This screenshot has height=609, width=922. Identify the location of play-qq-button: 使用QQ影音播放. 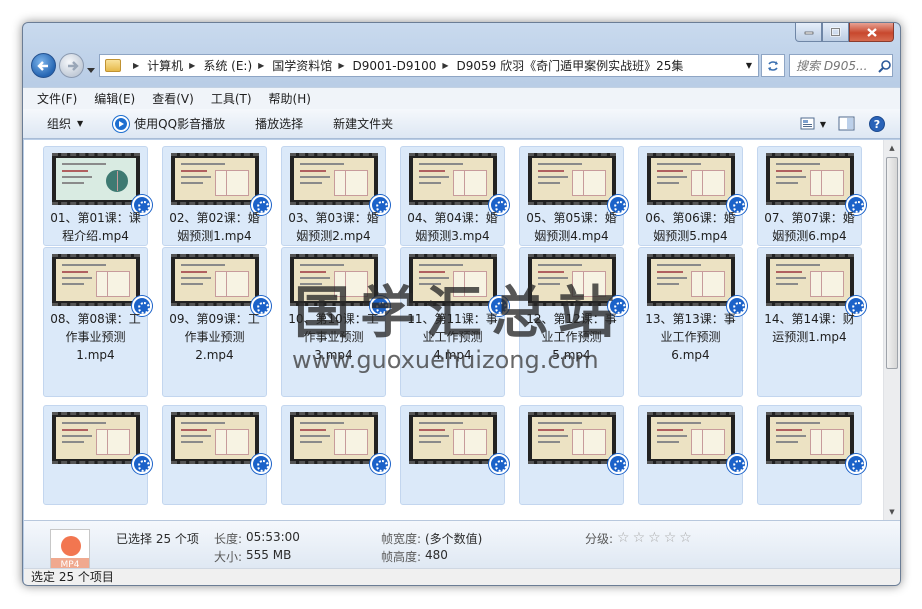
(169, 123).